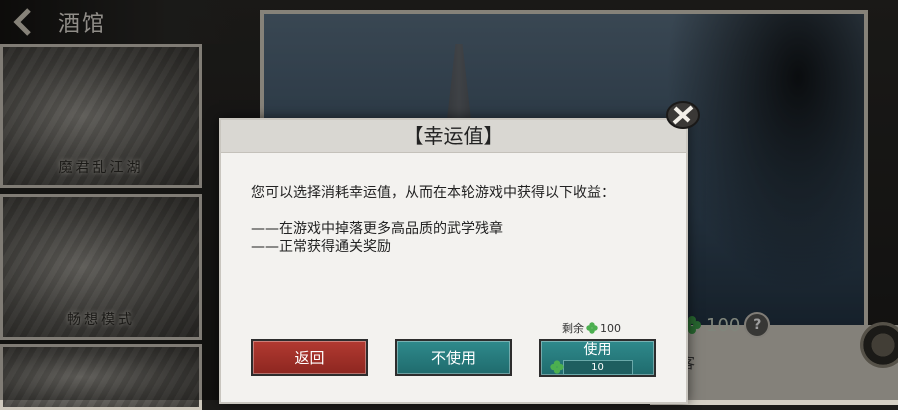 This screenshot has height=410, width=898. I want to click on use-button: 使用 10, so click(597, 358).